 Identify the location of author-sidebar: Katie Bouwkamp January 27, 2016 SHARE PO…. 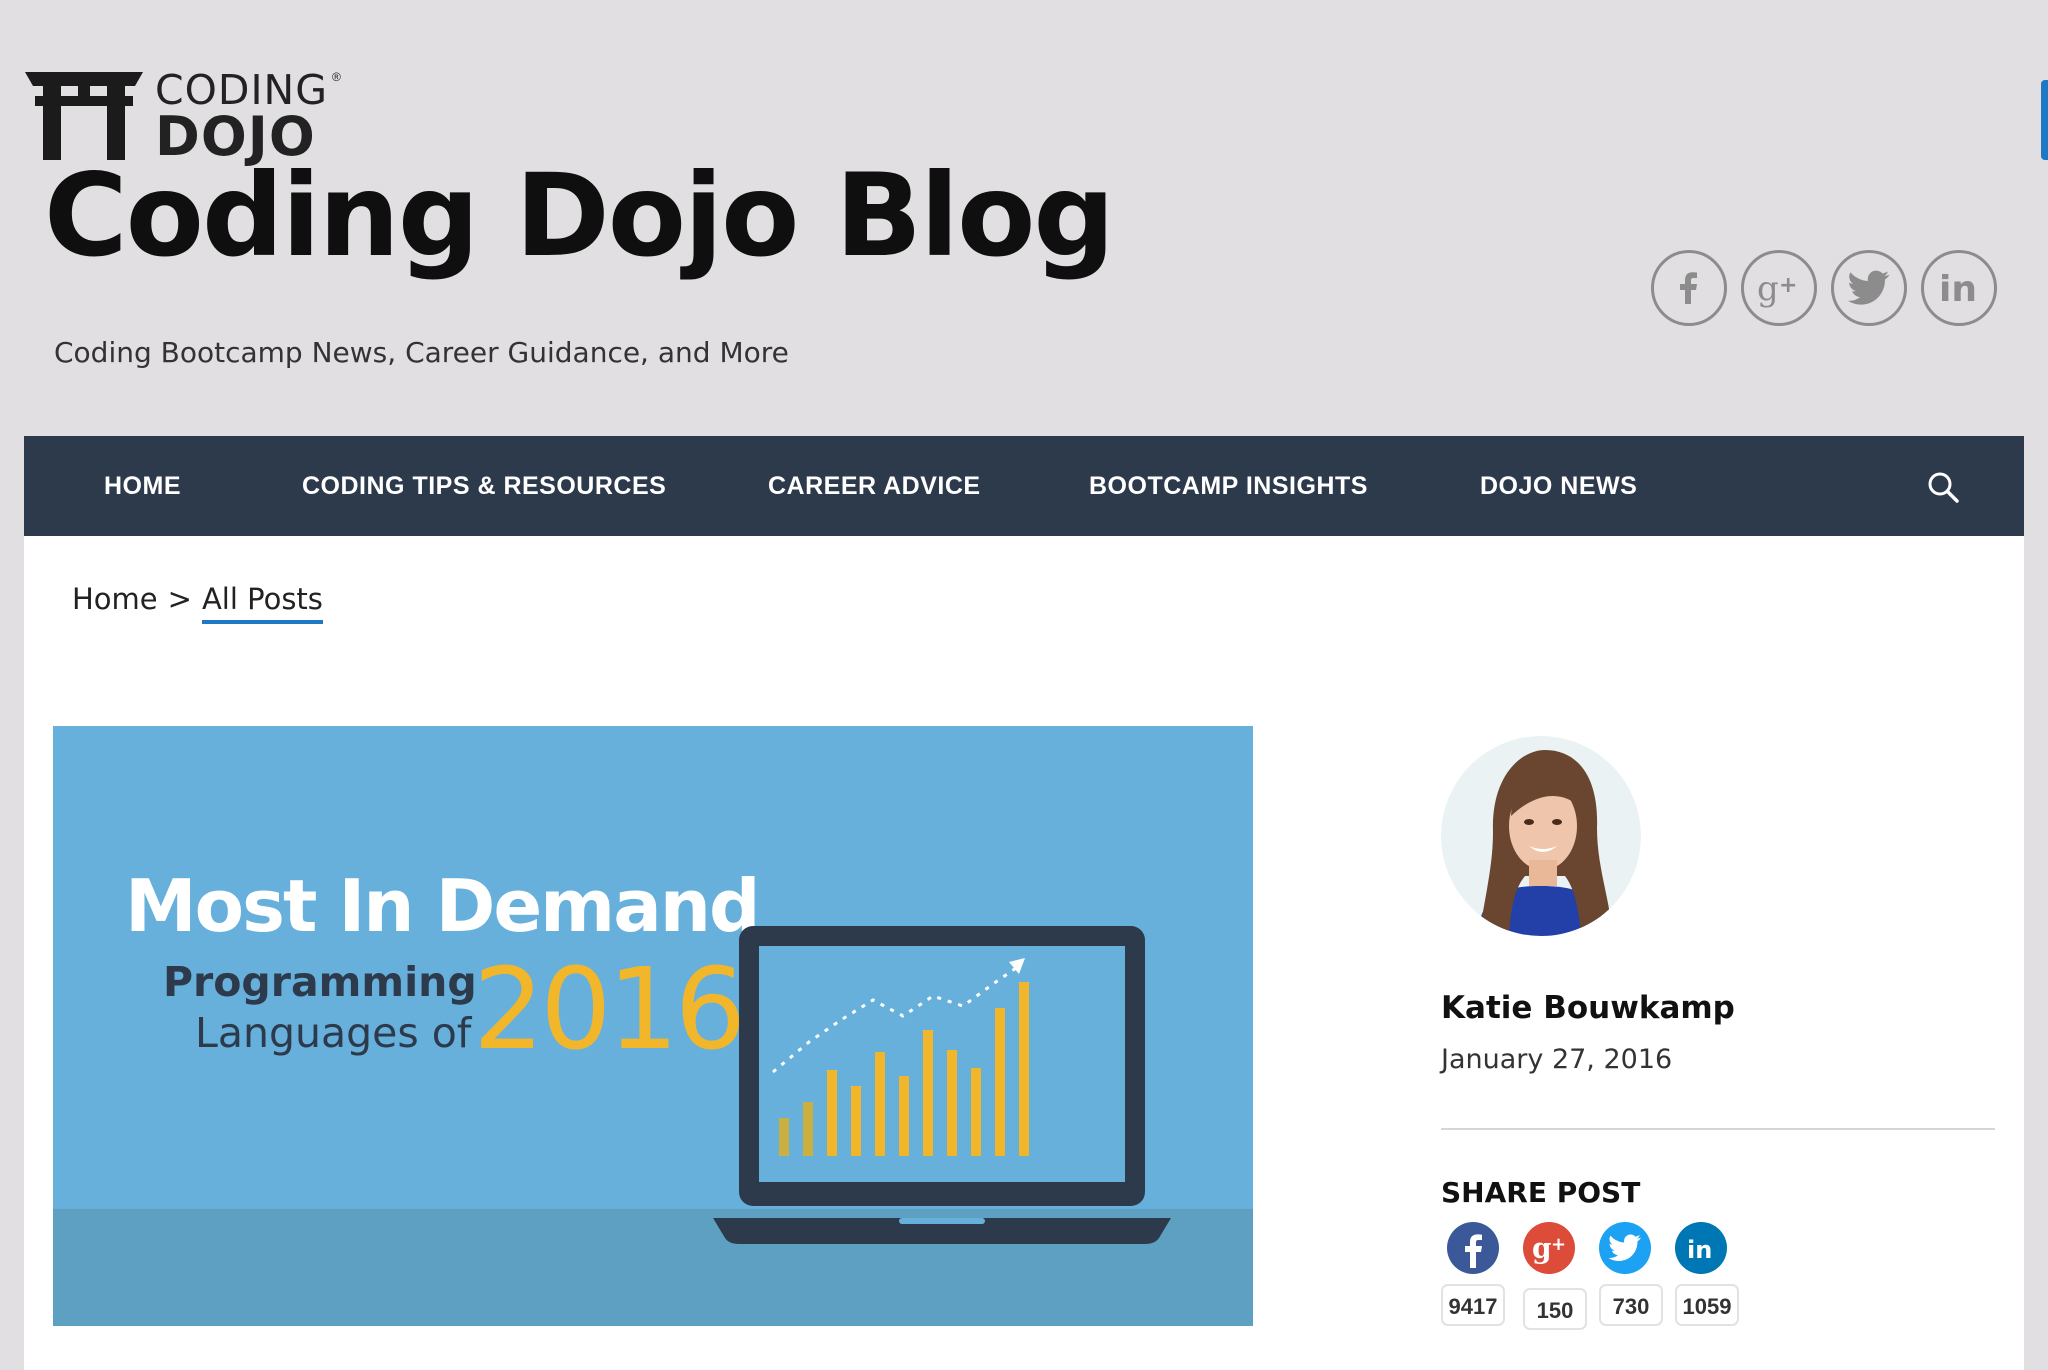
(1721, 1036).